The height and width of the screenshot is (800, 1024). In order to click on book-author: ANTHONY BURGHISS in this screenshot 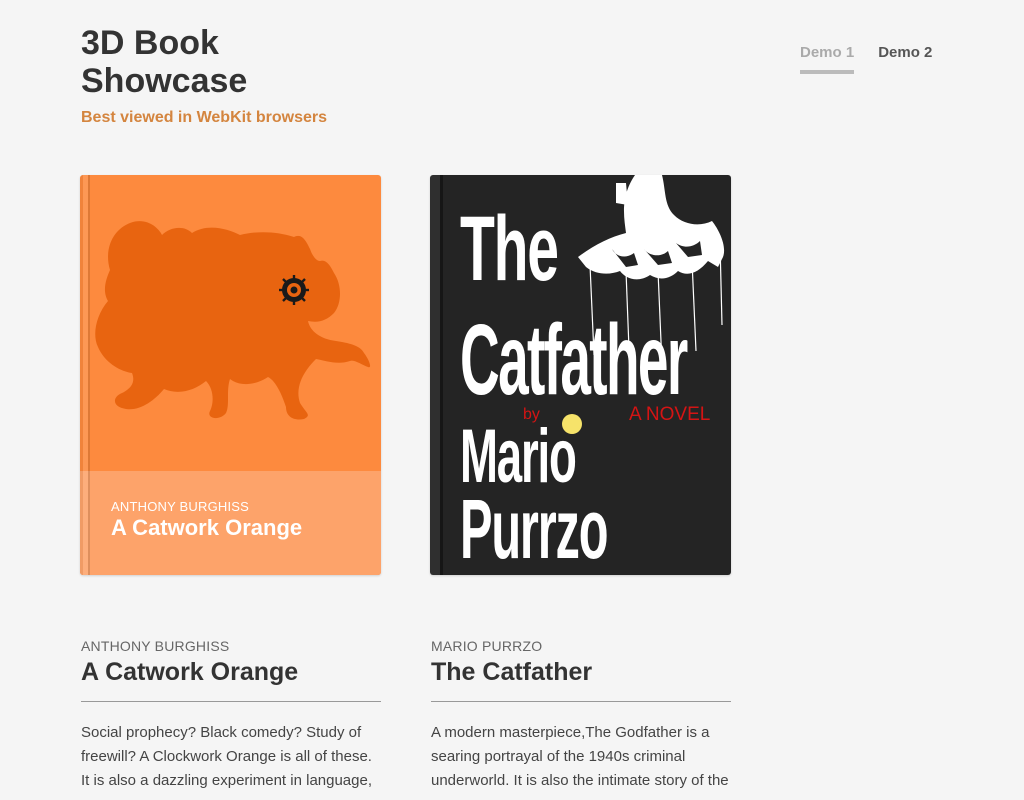, I will do `click(155, 646)`.